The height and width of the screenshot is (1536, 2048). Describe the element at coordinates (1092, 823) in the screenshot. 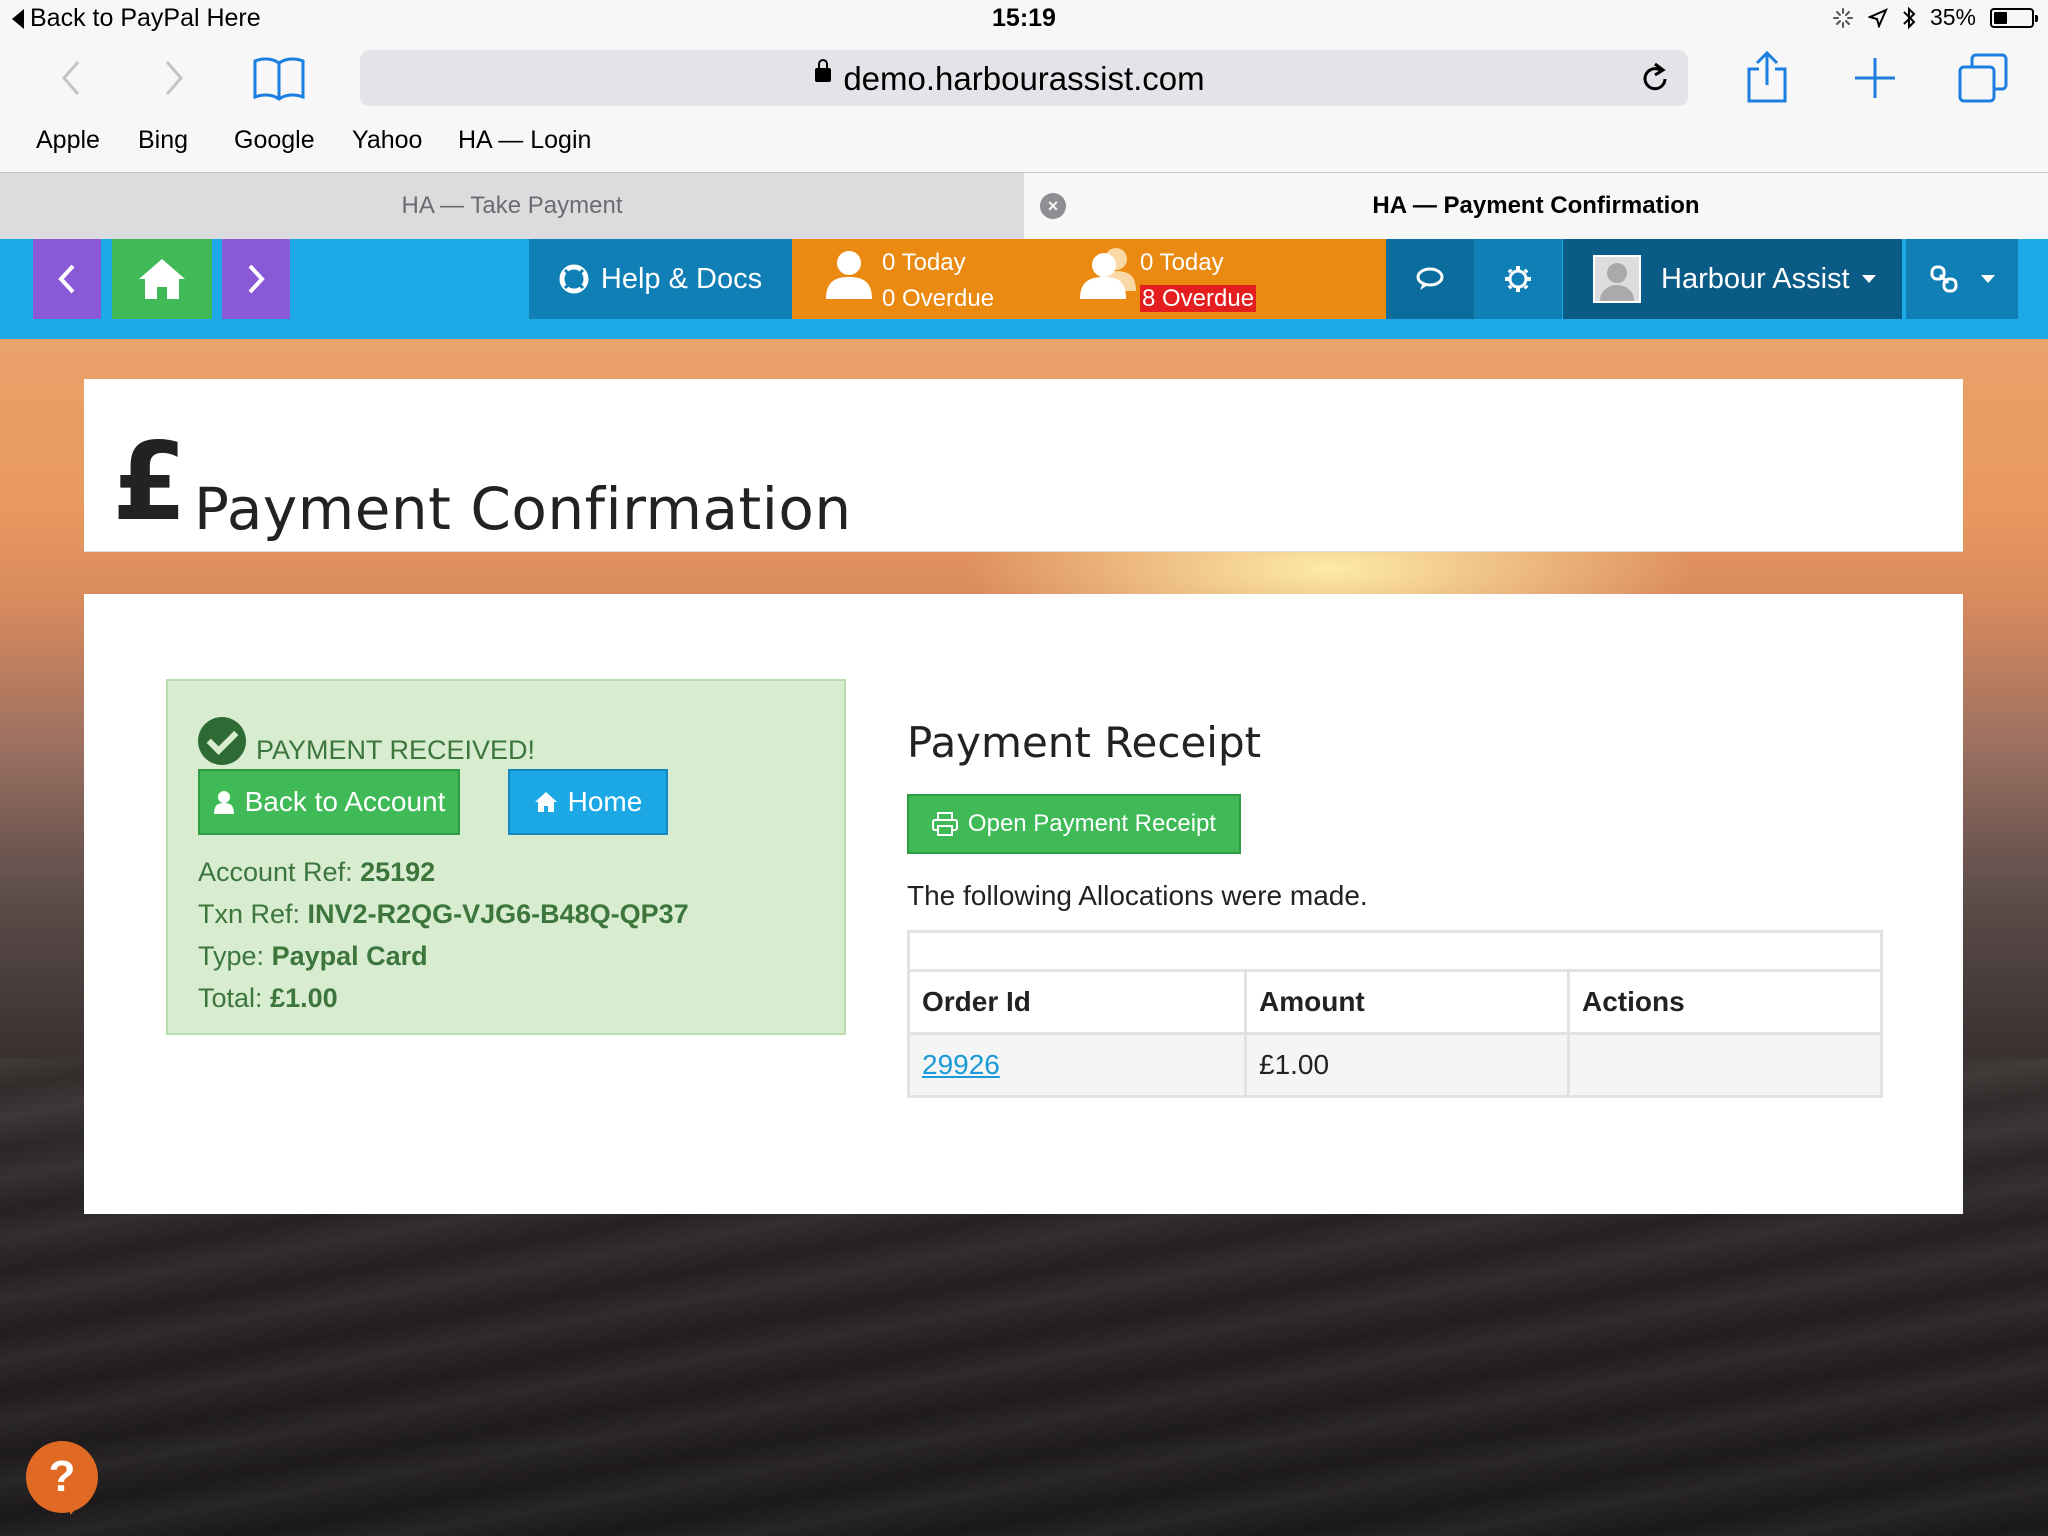

I see `open-receipt-label: Open Payment Receipt` at that location.